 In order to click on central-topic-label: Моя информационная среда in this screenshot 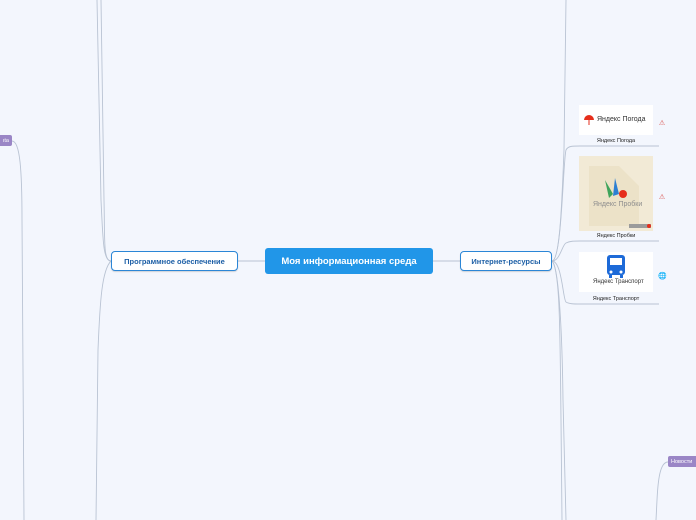, I will do `click(349, 261)`.